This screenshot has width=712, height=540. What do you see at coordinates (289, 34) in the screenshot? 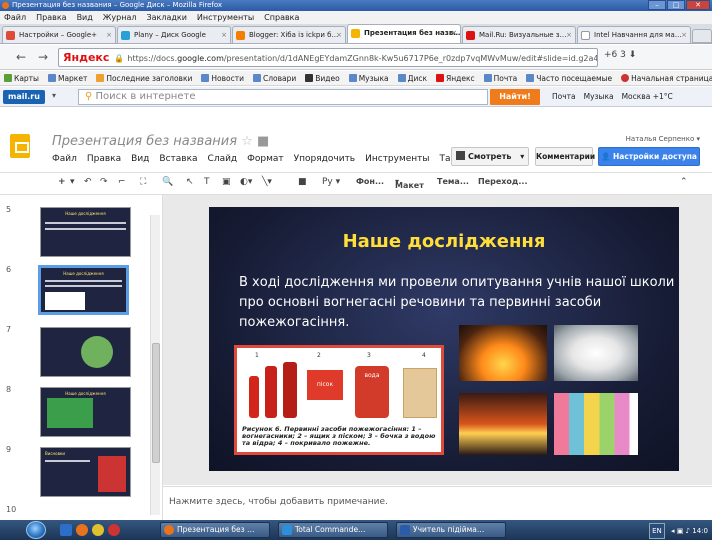
I see `tab-blogger: Blogger: Хіба із ісkри б… ×` at bounding box center [289, 34].